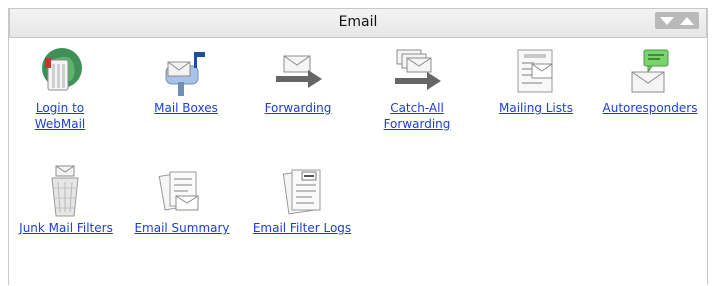  Describe the element at coordinates (417, 124) in the screenshot. I see `item-label-line2: Forwarding` at that location.